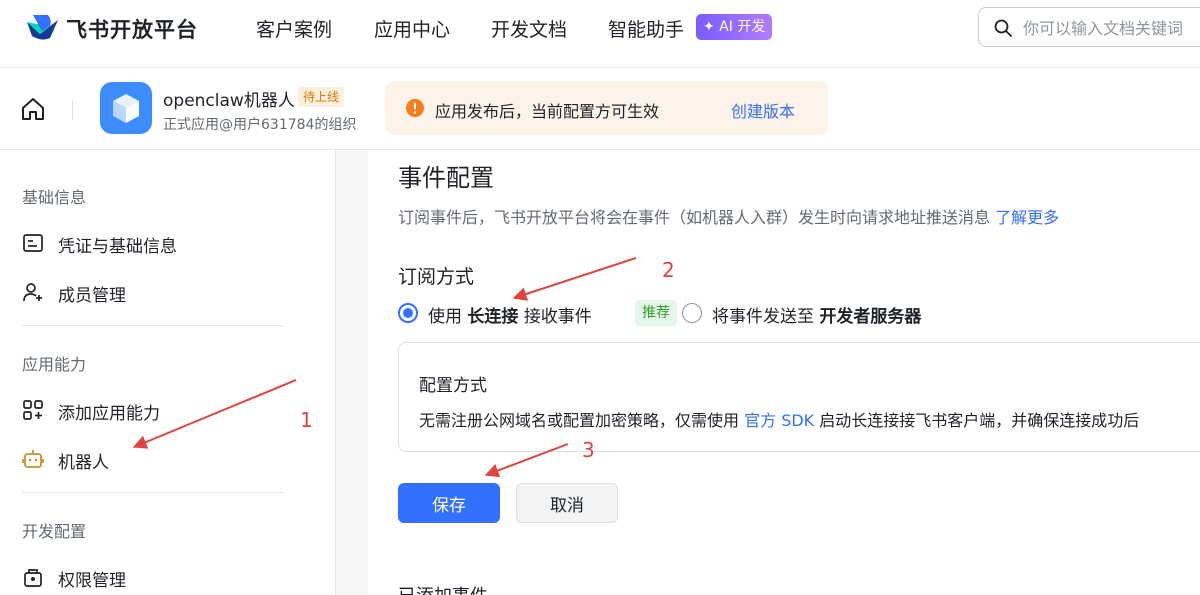  I want to click on app-name: openclaw机器人, so click(229, 101).